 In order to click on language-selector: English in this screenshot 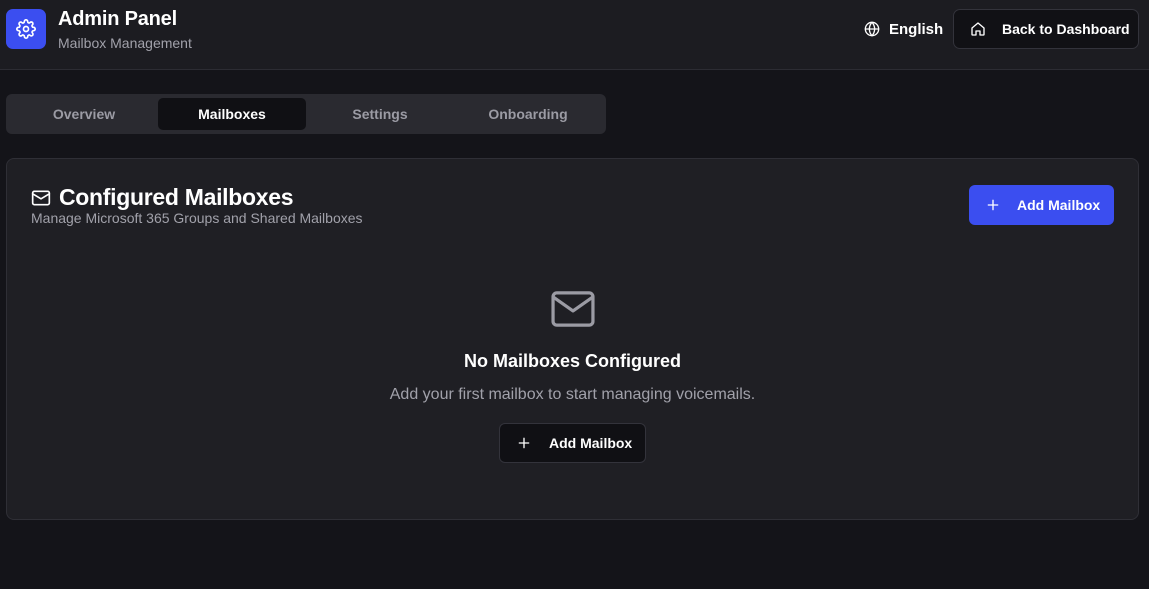, I will do `click(903, 29)`.